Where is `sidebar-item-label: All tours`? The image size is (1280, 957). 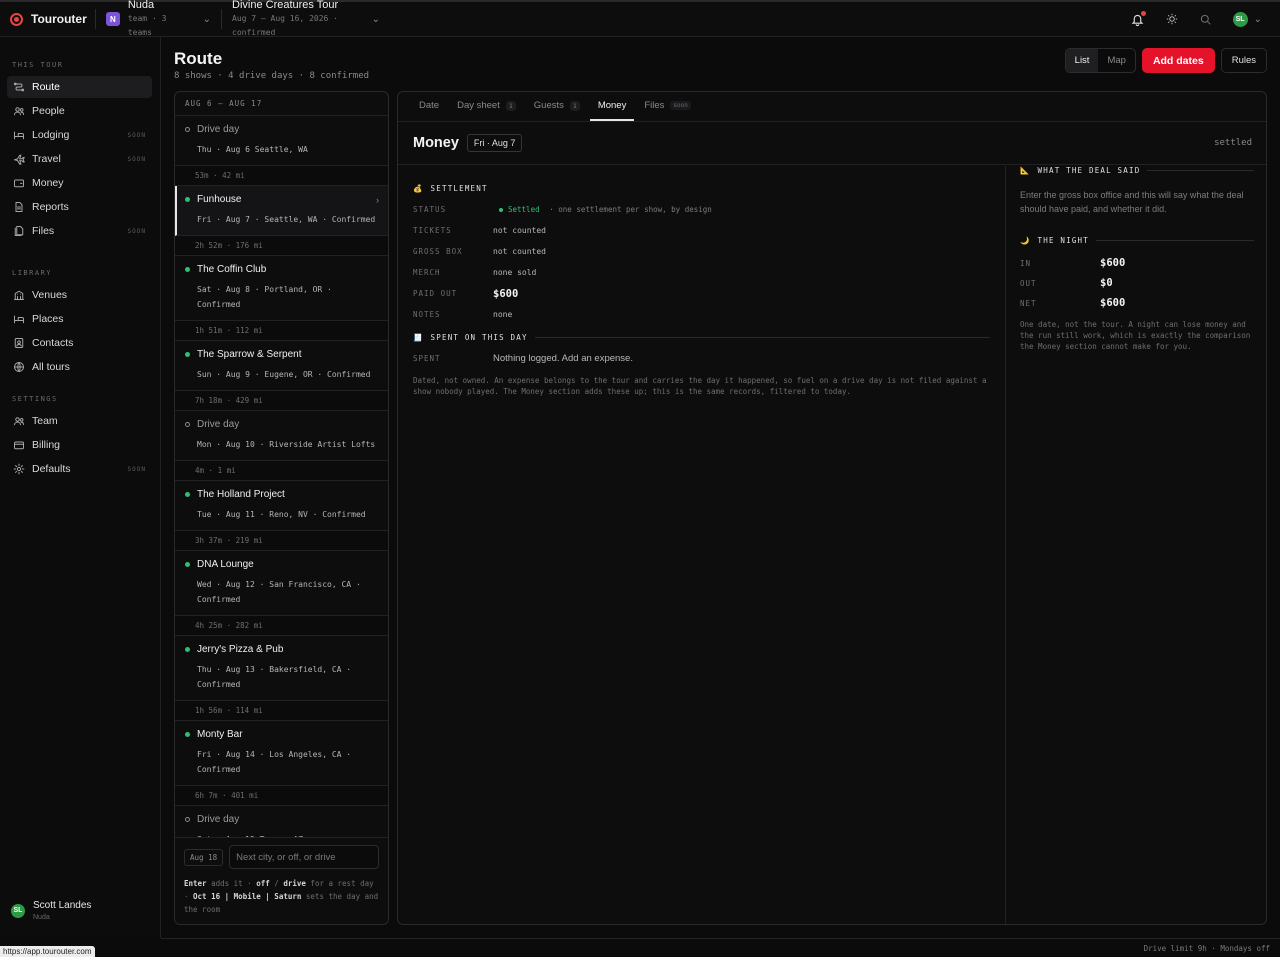 sidebar-item-label: All tours is located at coordinates (51, 367).